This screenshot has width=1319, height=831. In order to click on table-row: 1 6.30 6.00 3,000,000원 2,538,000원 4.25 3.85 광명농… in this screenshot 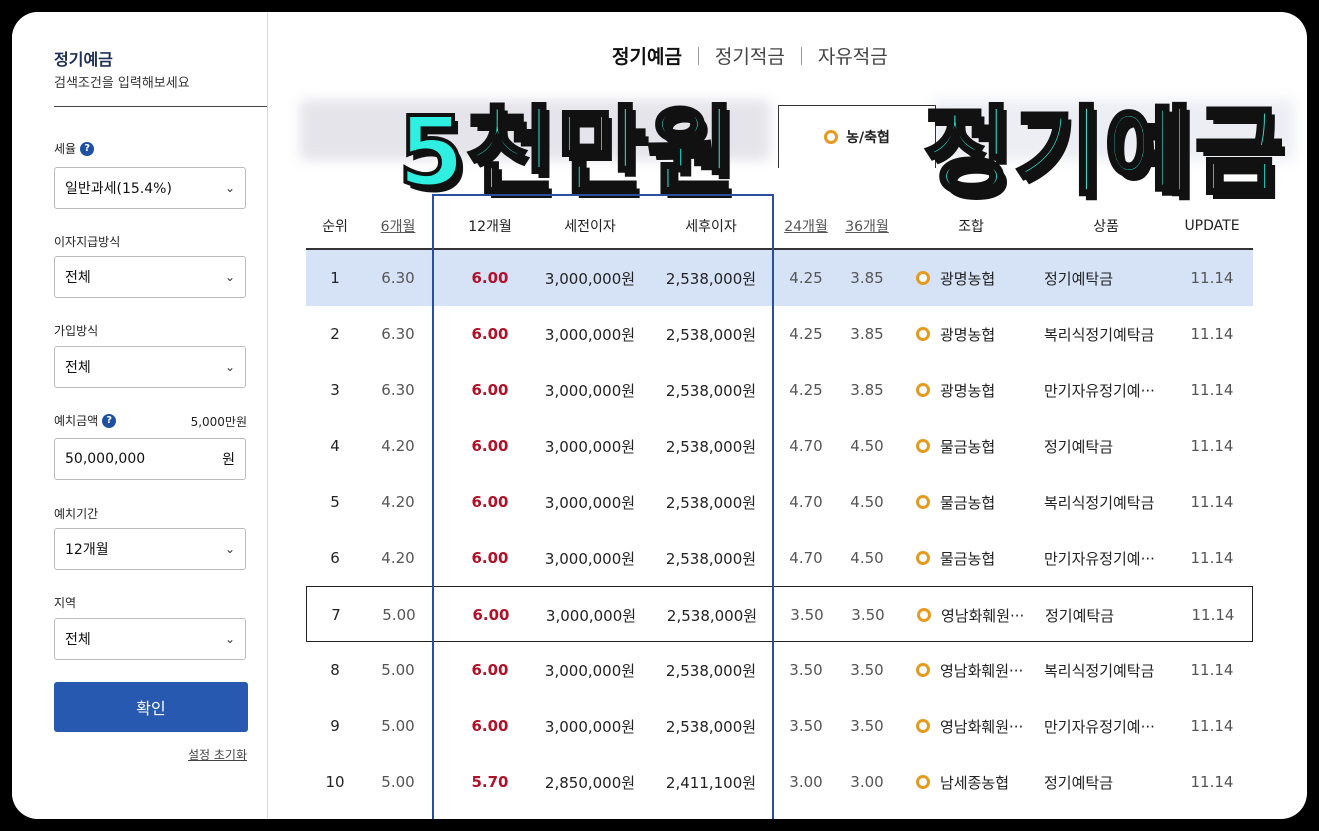, I will do `click(779, 278)`.